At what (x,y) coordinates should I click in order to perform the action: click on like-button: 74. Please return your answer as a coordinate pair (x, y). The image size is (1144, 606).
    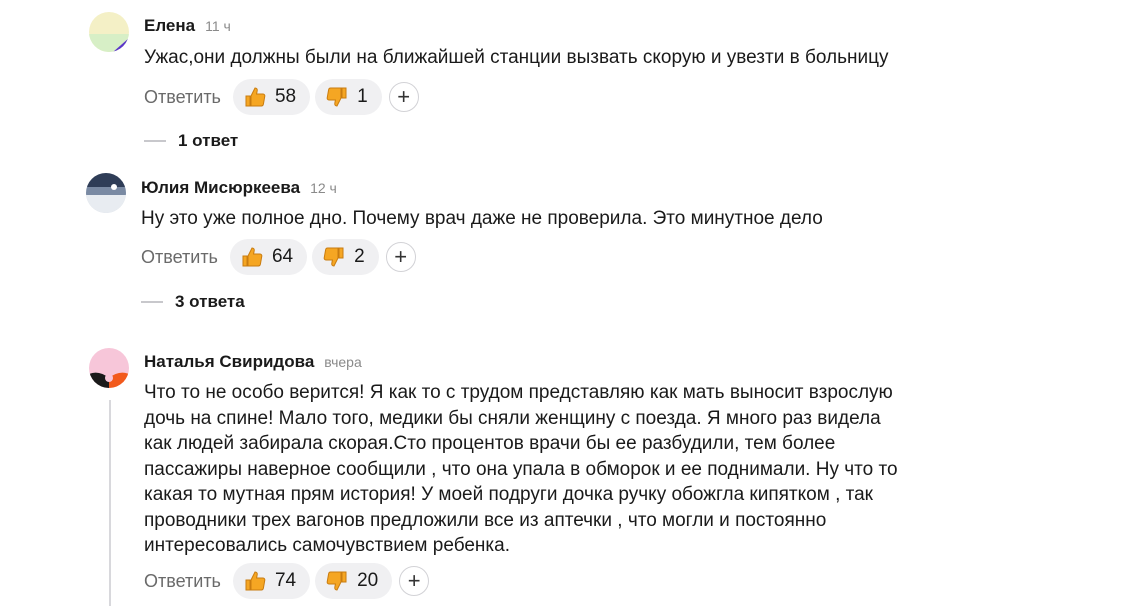
    Looking at the image, I should click on (271, 581).